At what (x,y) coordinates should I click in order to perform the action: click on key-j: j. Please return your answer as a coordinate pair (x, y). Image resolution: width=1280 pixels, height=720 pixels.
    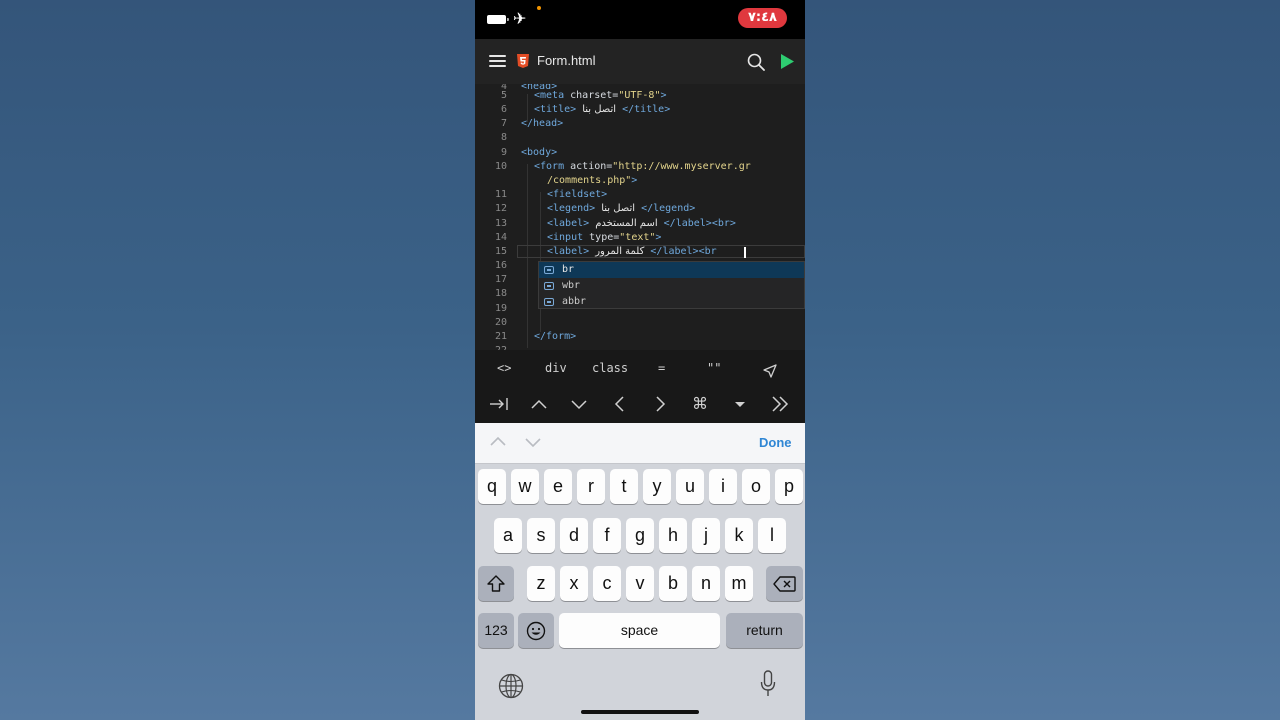
    Looking at the image, I should click on (706, 535).